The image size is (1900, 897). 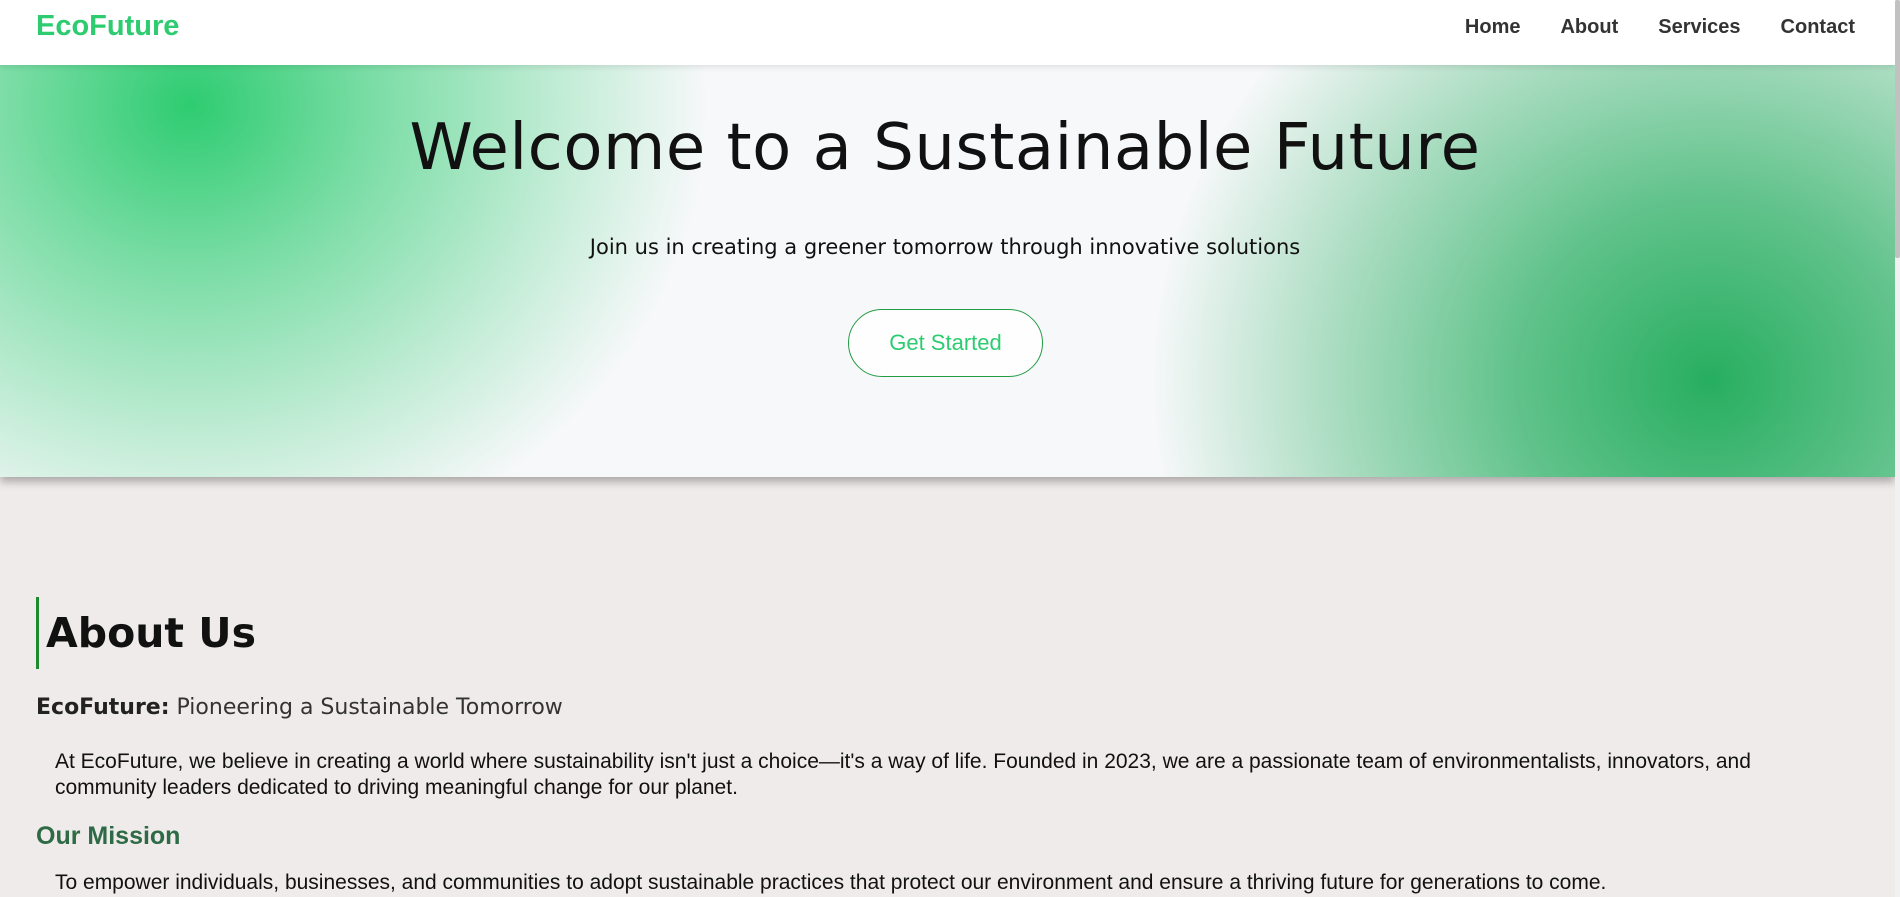 What do you see at coordinates (947, 32) in the screenshot?
I see `site-header: EcoFuture Home About Services Contact` at bounding box center [947, 32].